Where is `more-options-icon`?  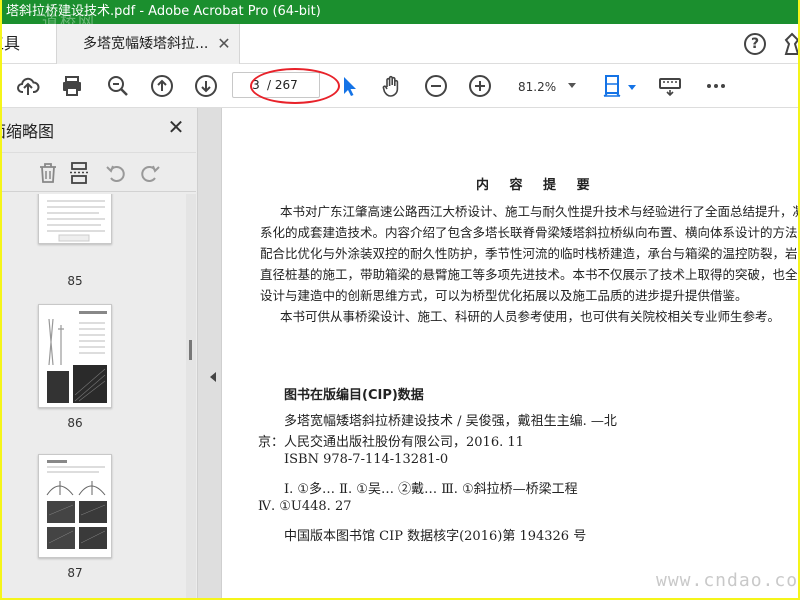
more-options-icon is located at coordinates (716, 86).